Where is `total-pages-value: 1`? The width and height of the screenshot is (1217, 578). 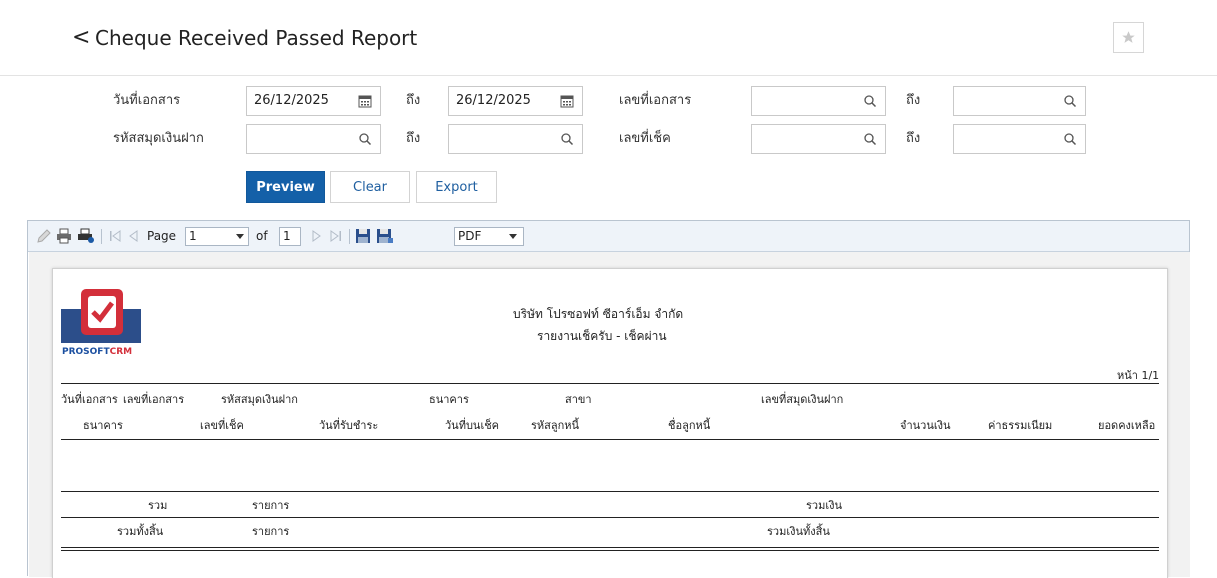 total-pages-value: 1 is located at coordinates (287, 236).